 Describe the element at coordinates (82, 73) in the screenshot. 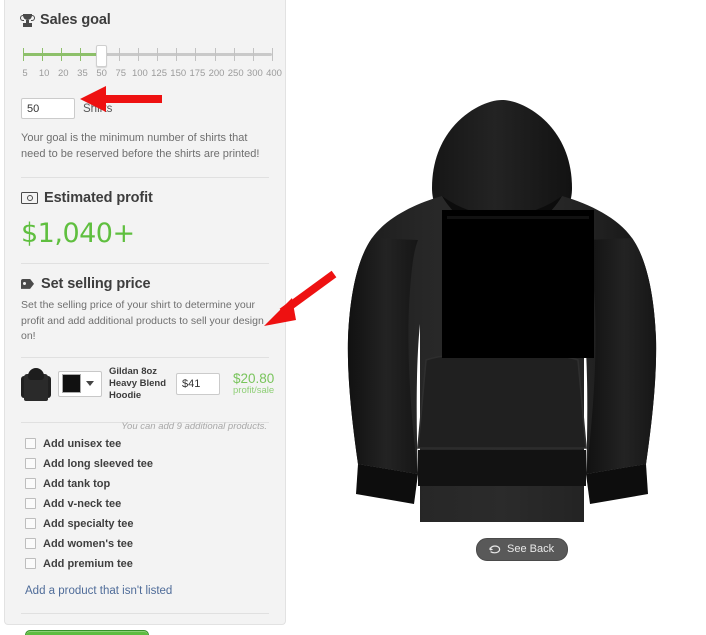

I see `slider-tick-label: 35` at that location.